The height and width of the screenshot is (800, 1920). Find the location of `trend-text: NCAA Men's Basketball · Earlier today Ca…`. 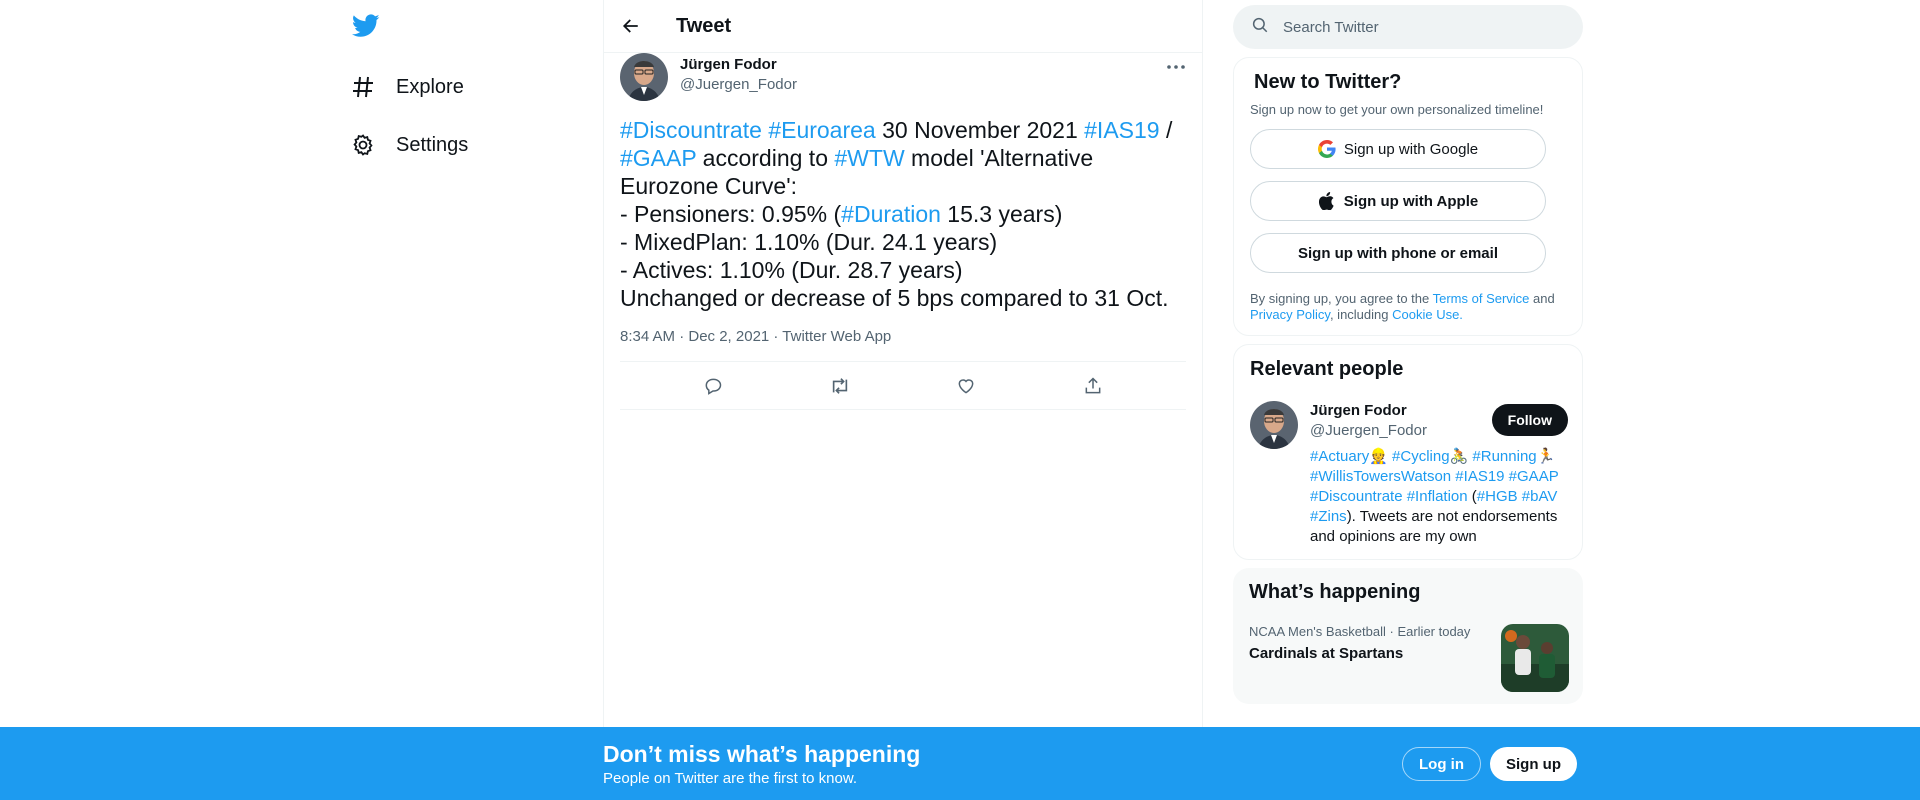

trend-text: NCAA Men's Basketball · Earlier today Ca… is located at coordinates (1359, 658).